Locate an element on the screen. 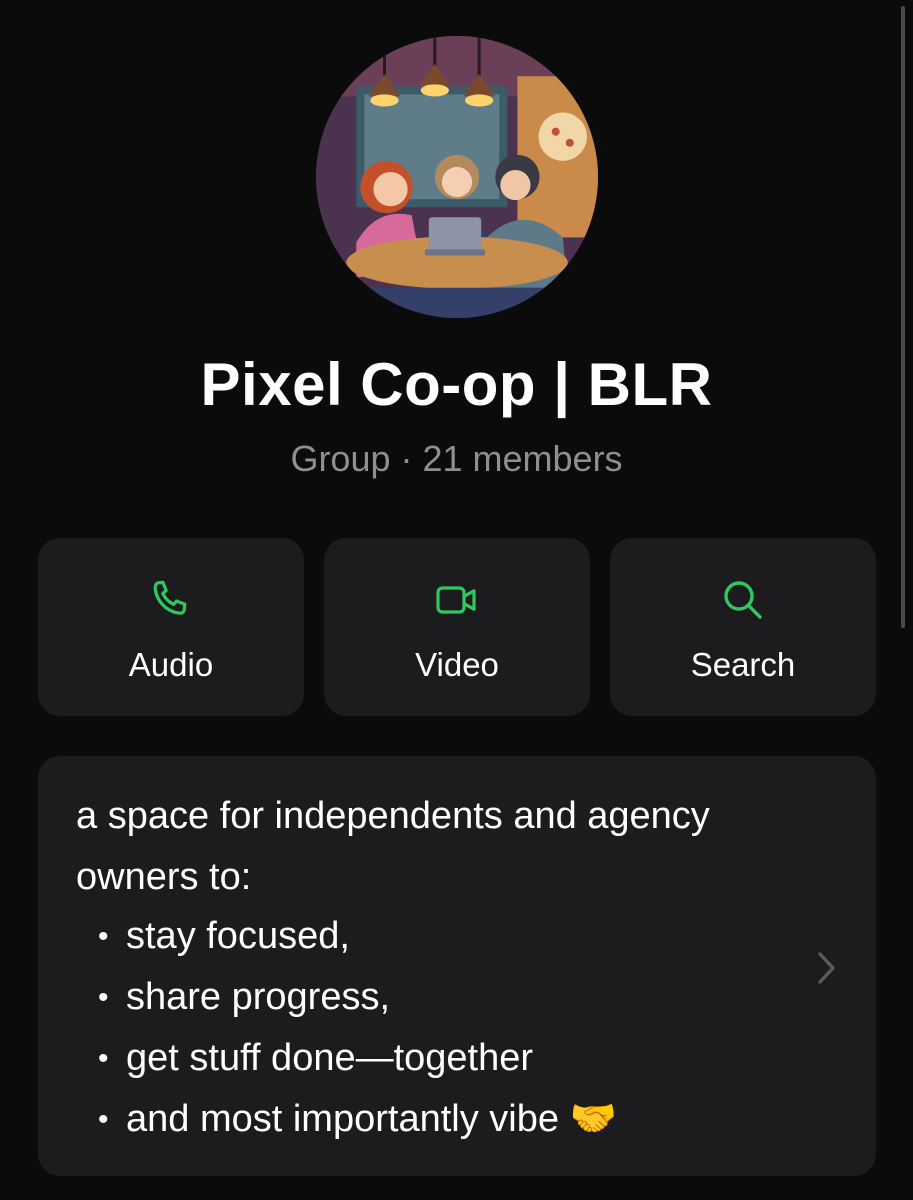  list-item: • and most importantly vibe 🤝 is located at coordinates (357, 1119).